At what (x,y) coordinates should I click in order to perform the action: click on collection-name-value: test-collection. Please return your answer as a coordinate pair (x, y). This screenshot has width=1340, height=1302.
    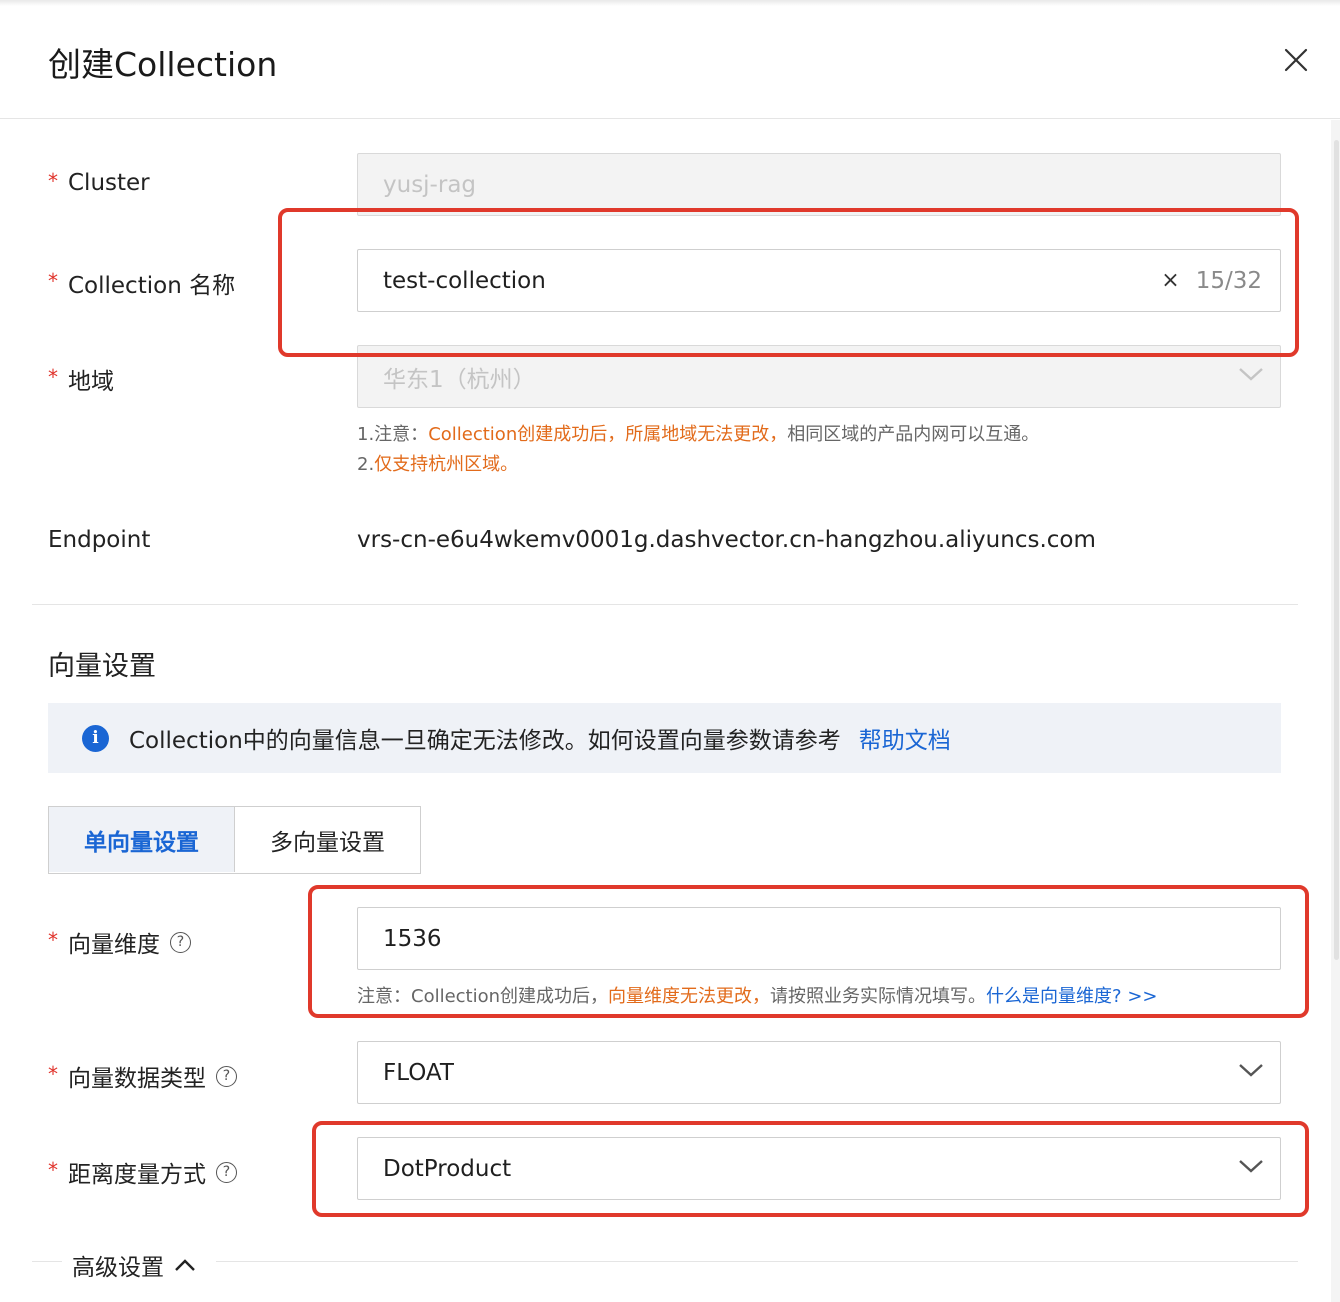
    Looking at the image, I should click on (772, 281).